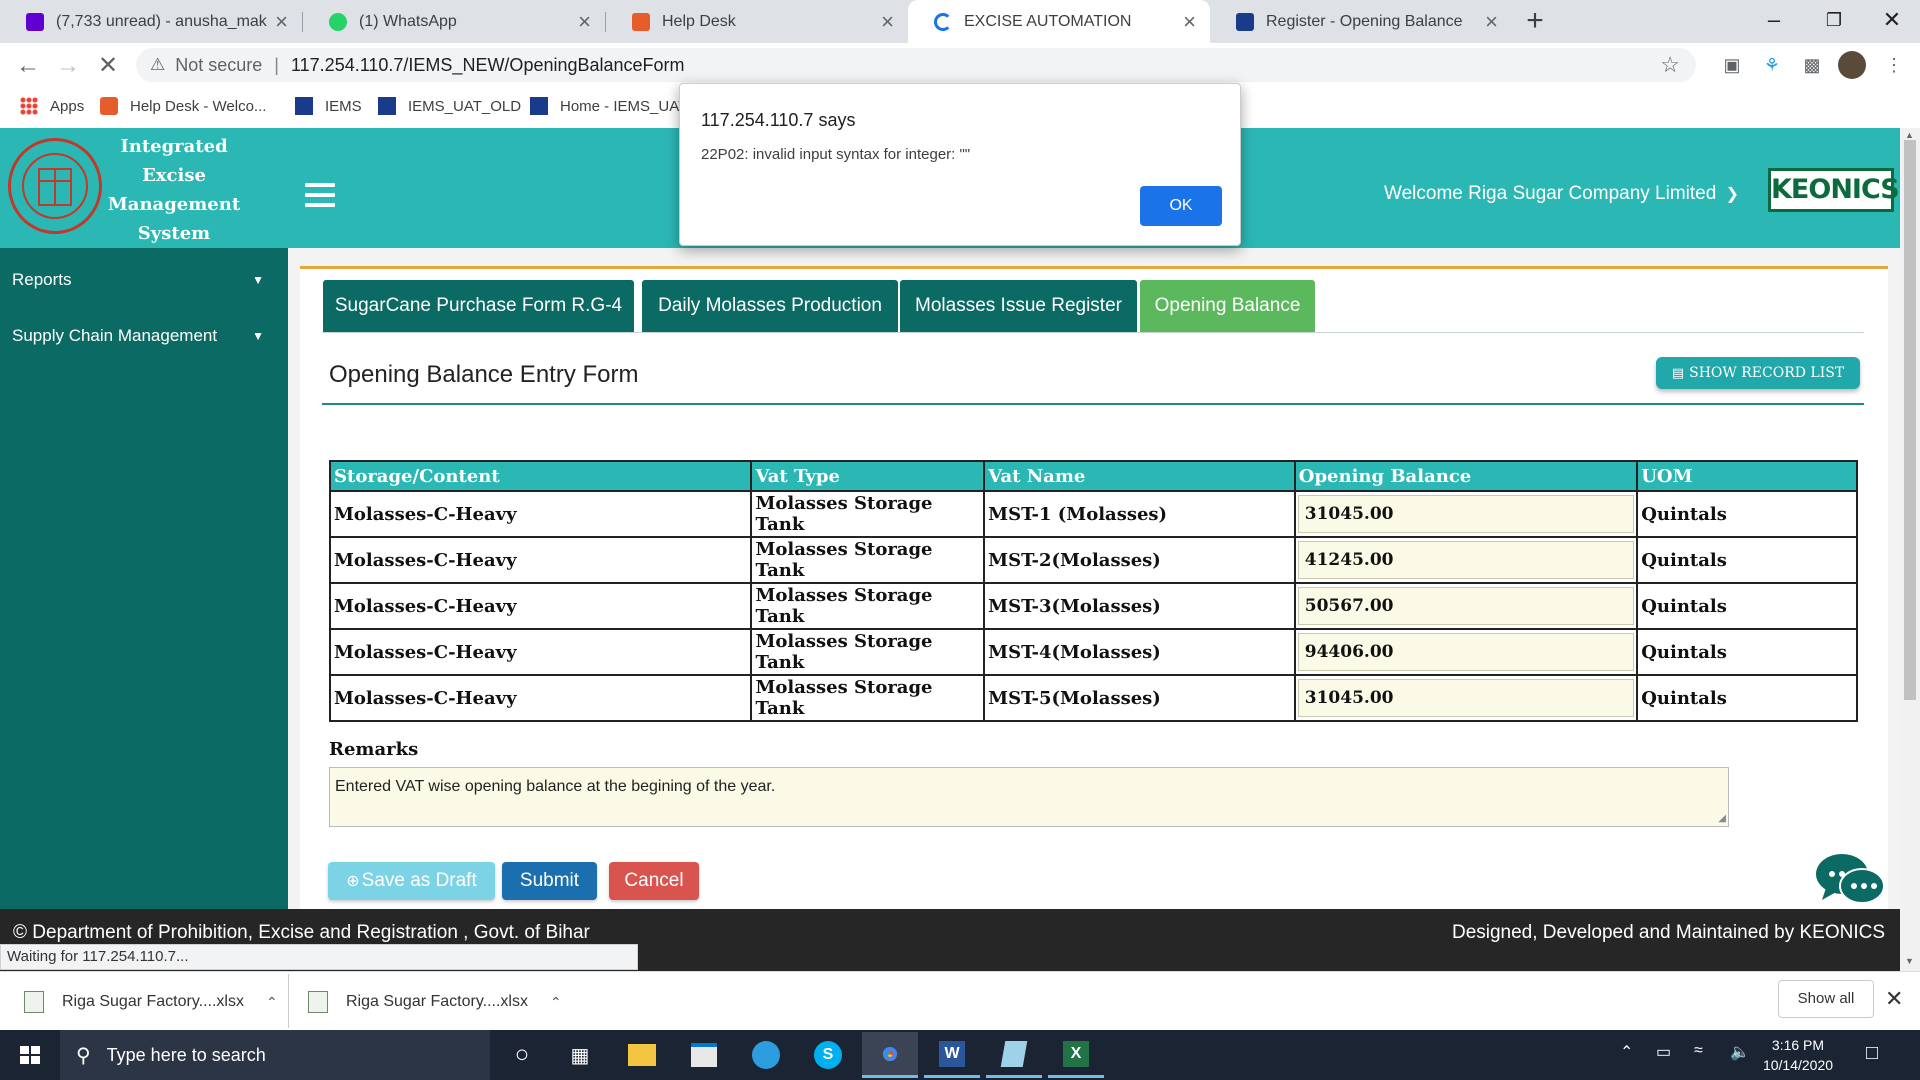 The image size is (1920, 1080). What do you see at coordinates (1826, 999) in the screenshot?
I see `show-all-downloads-button: Show all` at bounding box center [1826, 999].